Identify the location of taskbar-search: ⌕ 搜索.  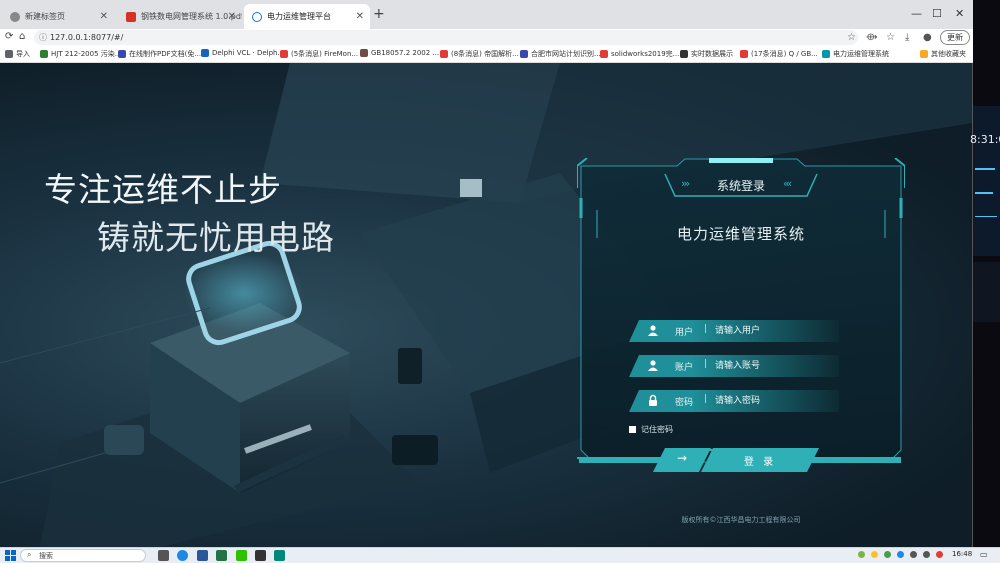
(83, 555).